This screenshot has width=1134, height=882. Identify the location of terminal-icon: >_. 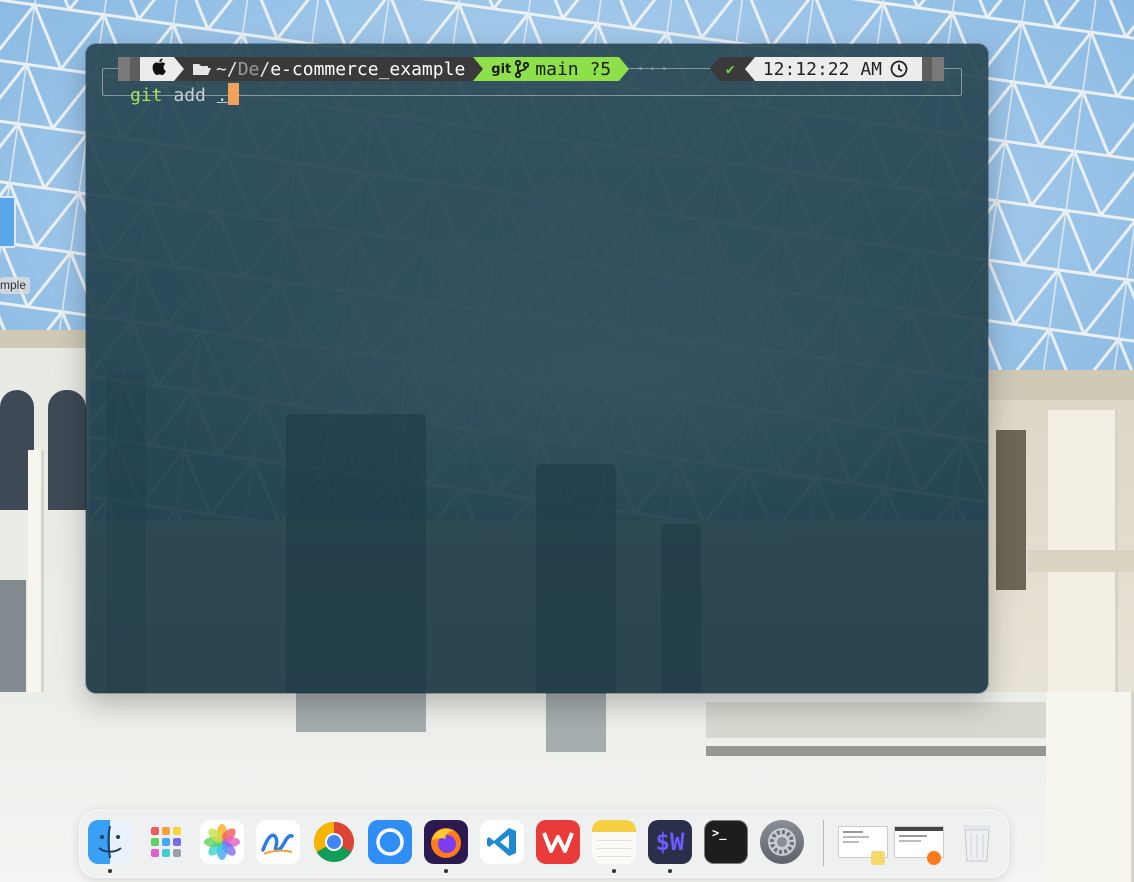
(726, 842).